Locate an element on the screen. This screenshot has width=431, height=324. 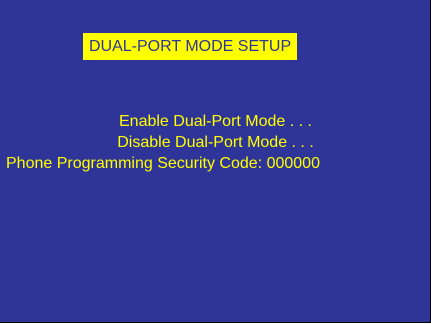
menu-item-enable-dual-port: Enable Dual-Port Mode . . . is located at coordinates (215, 121).